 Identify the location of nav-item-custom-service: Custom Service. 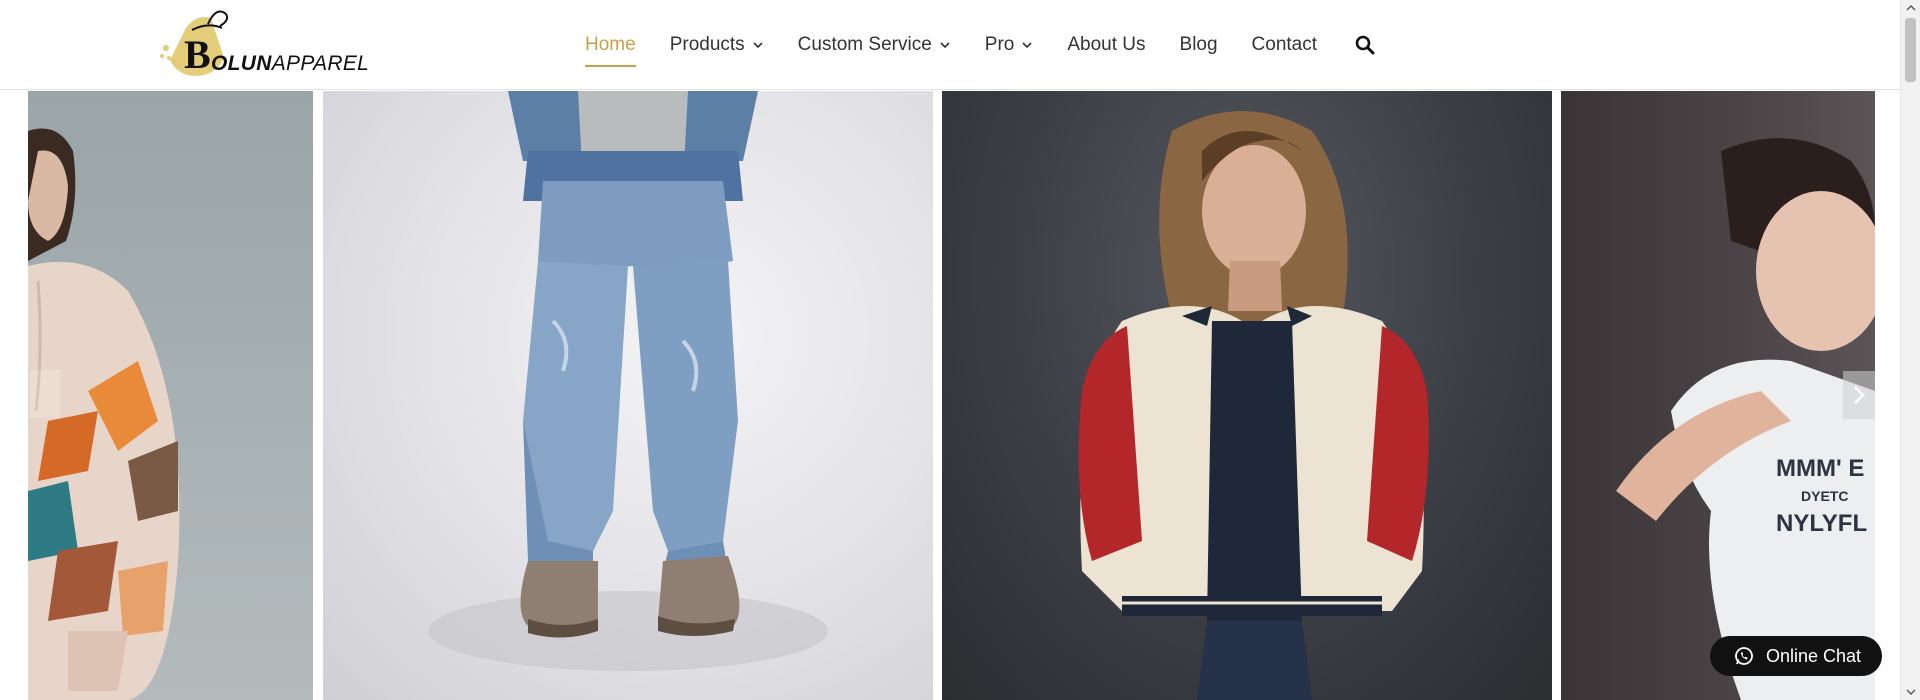
(874, 45).